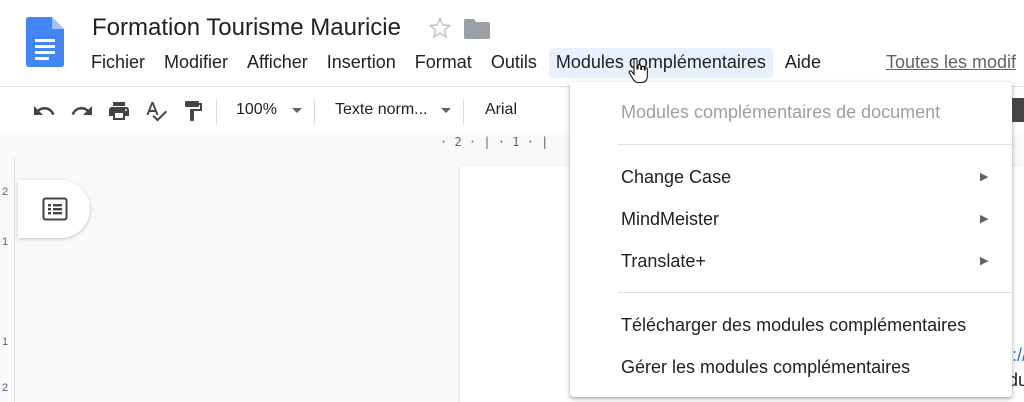 This screenshot has width=1024, height=402. Describe the element at coordinates (443, 63) in the screenshot. I see `menu-format: Format` at that location.